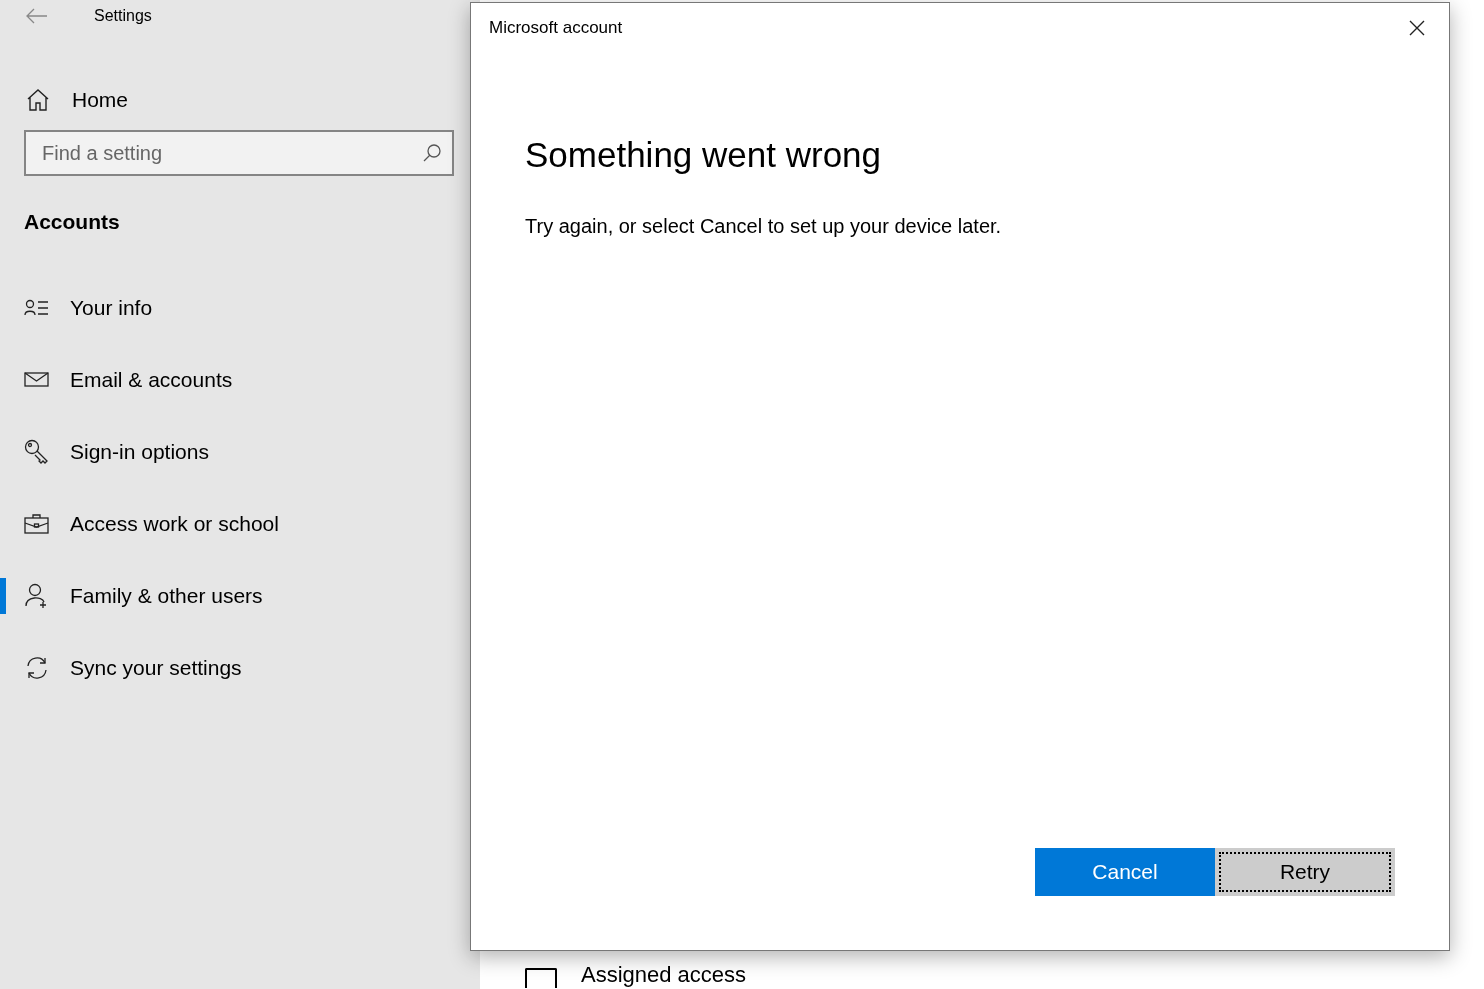 This screenshot has height=989, width=1484. I want to click on back-arrow-icon, so click(37, 16).